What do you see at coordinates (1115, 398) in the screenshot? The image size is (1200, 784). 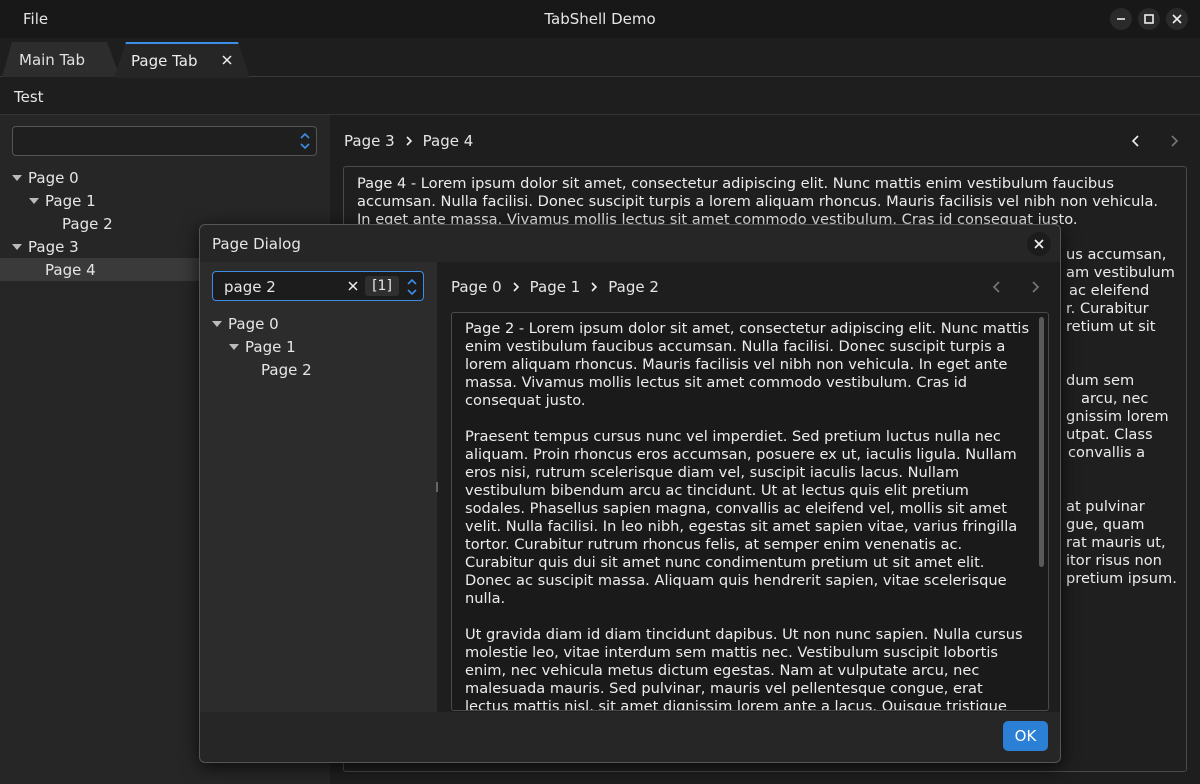 I see `content-fragment: arcu, nec` at bounding box center [1115, 398].